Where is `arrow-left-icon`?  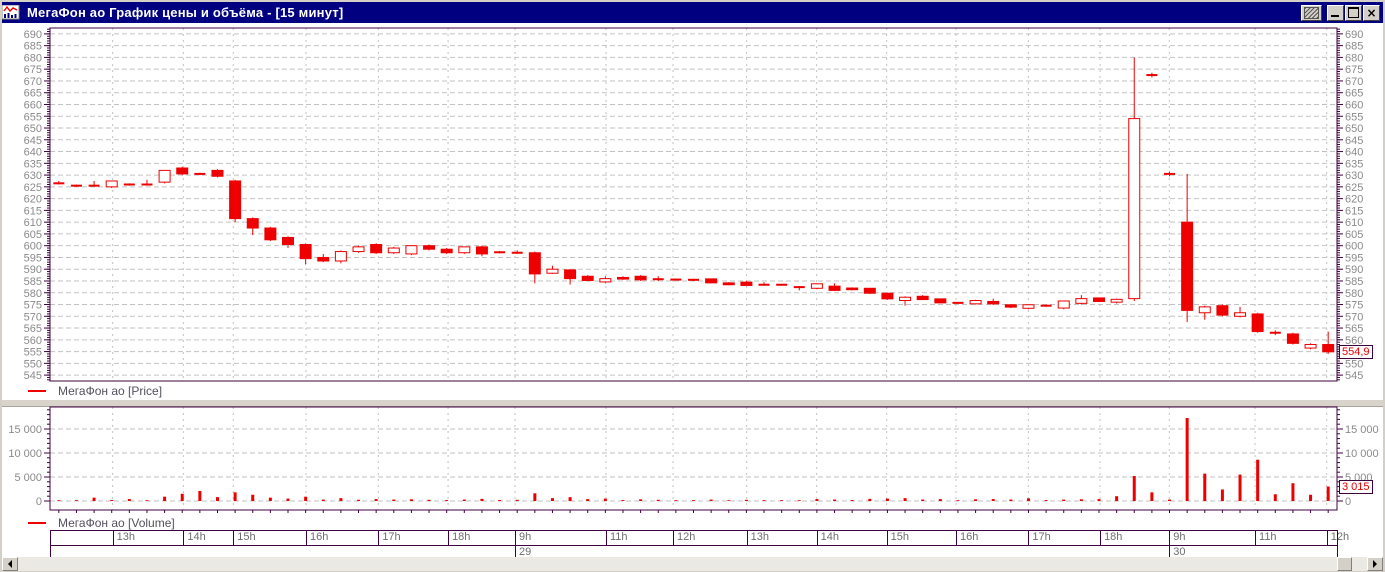 arrow-left-icon is located at coordinates (8, 564).